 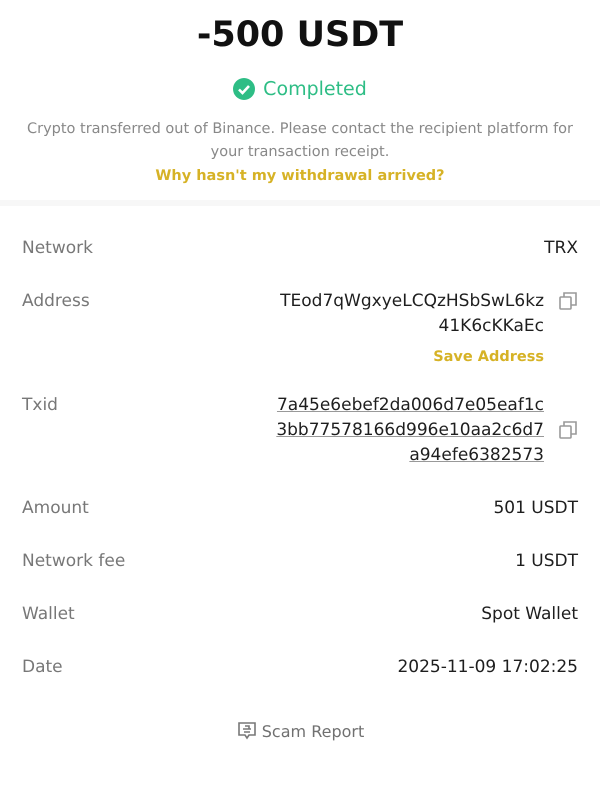 What do you see at coordinates (56, 301) in the screenshot?
I see `detail-label: Address` at bounding box center [56, 301].